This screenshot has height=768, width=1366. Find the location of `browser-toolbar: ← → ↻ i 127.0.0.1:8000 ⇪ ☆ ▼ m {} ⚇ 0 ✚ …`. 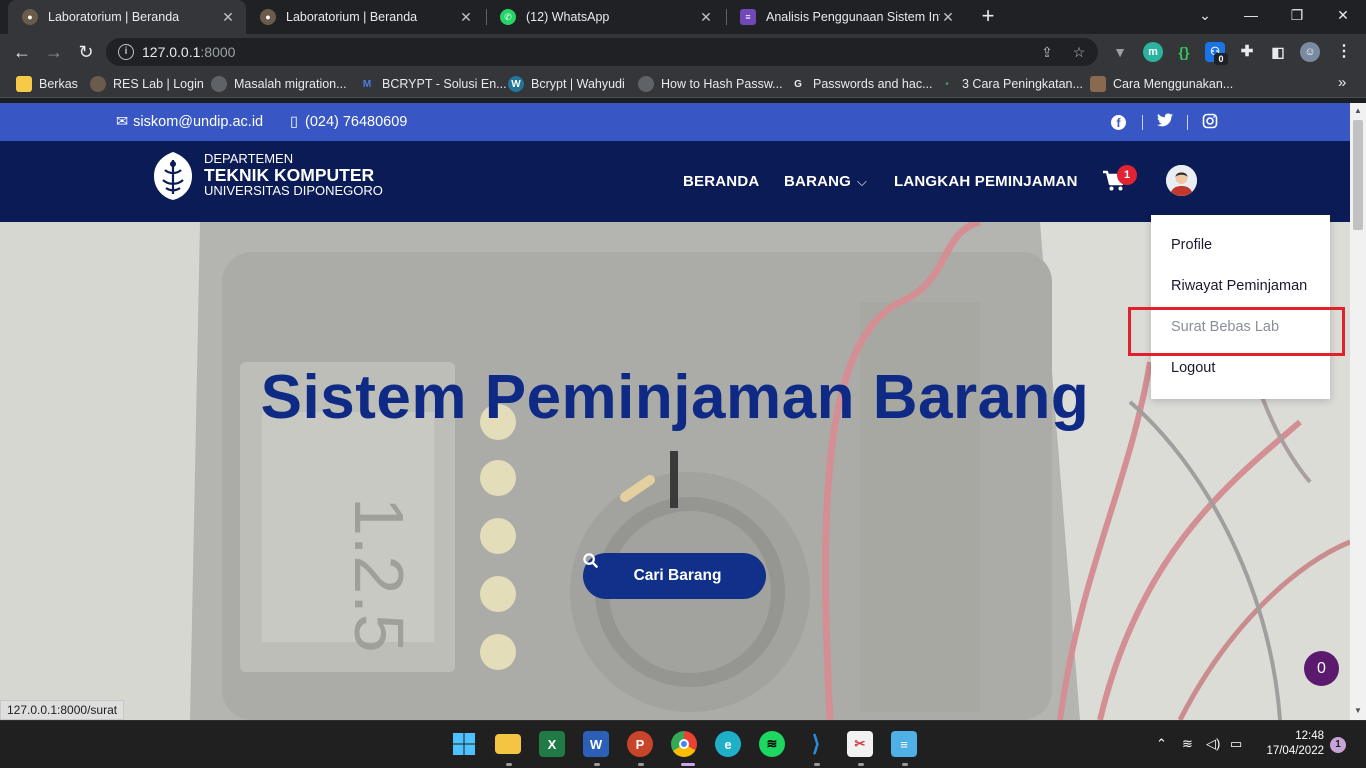

browser-toolbar: ← → ↻ i 127.0.0.1:8000 ⇪ ☆ ▼ m {} ⚇ 0 ✚ … is located at coordinates (683, 52).